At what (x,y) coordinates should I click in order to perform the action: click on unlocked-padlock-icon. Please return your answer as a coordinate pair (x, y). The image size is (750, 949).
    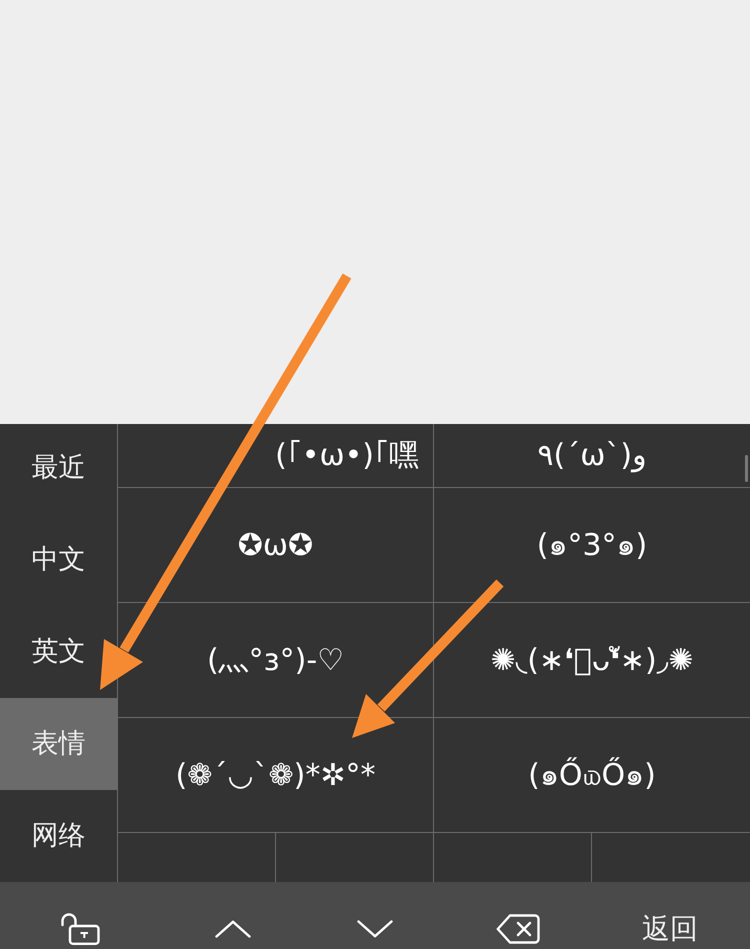
    Looking at the image, I should click on (80, 928).